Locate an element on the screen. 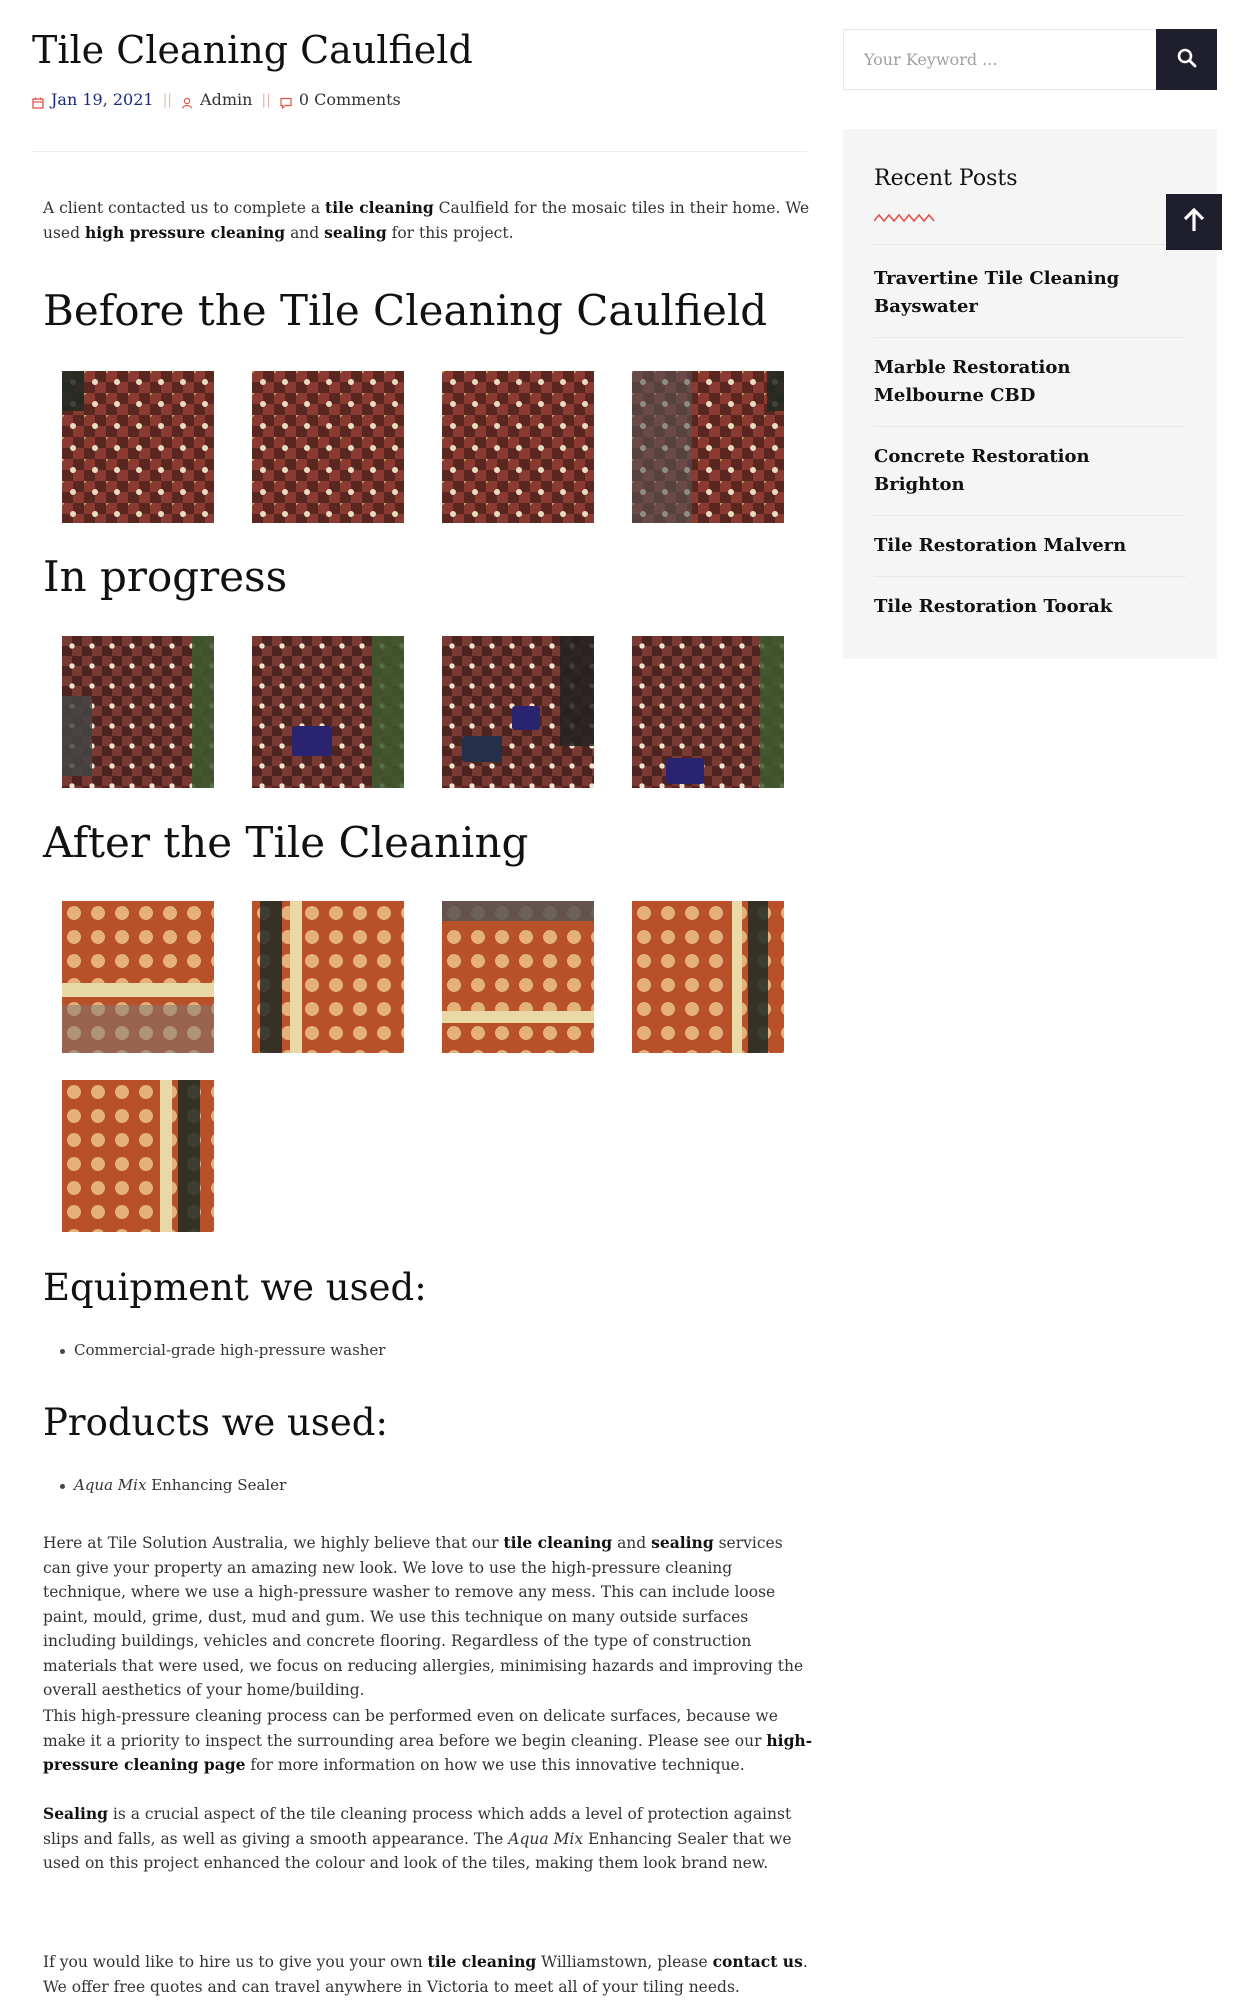 Image resolution: width=1236 pixels, height=2004 pixels. post-date-link: Jan 19, 2021 is located at coordinates (102, 99).